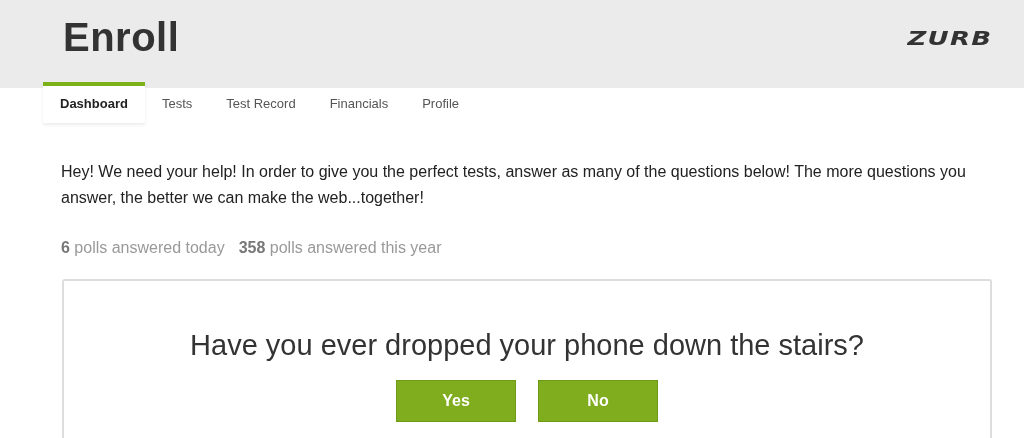  Describe the element at coordinates (527, 345) in the screenshot. I see `poll-question: Have you ever dropped your phone down the stairs?` at that location.